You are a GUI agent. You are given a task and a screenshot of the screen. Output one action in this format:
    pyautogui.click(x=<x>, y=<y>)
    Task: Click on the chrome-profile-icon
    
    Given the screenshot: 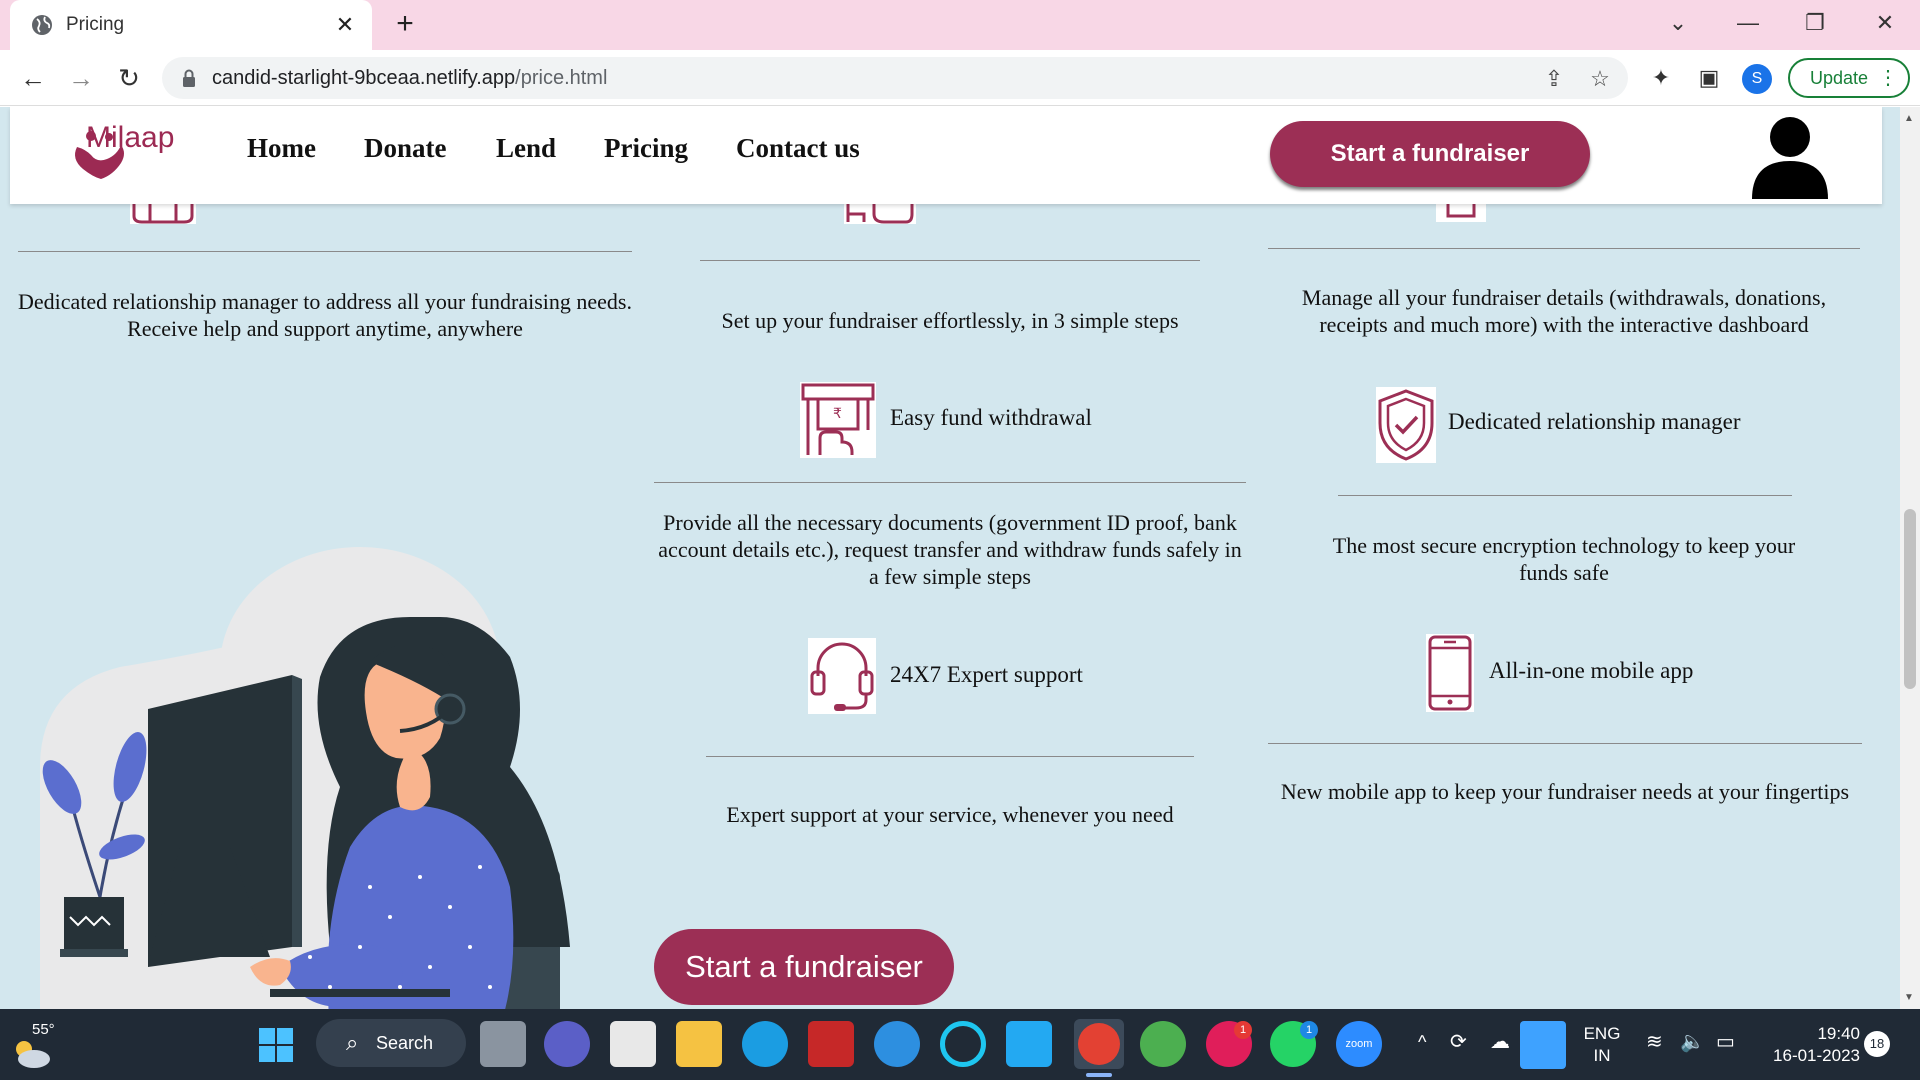 What is the action you would take?
    pyautogui.click(x=1099, y=1044)
    